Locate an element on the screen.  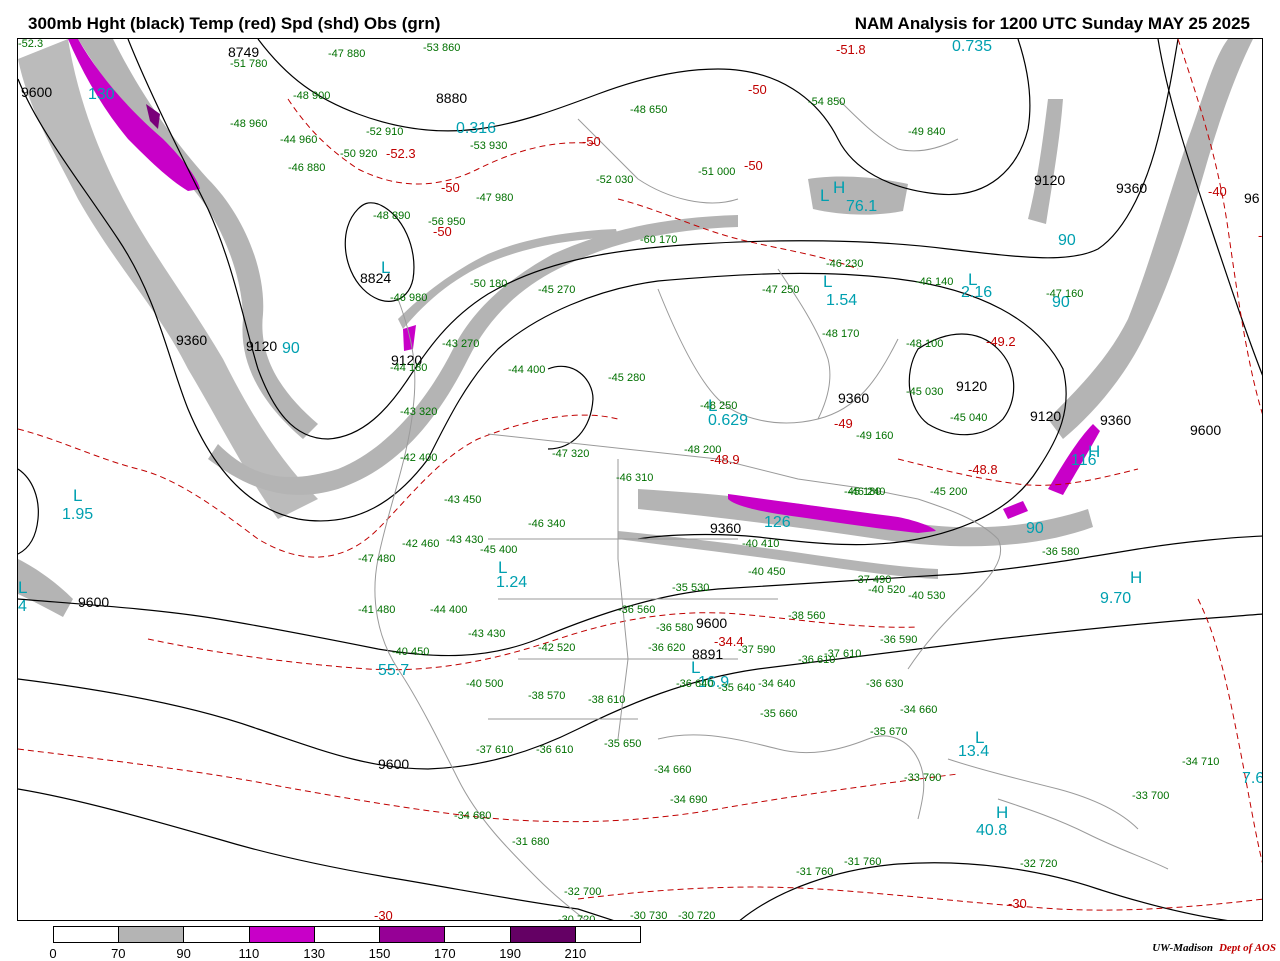
station-observation: -52 030 is located at coordinates (615, 180).